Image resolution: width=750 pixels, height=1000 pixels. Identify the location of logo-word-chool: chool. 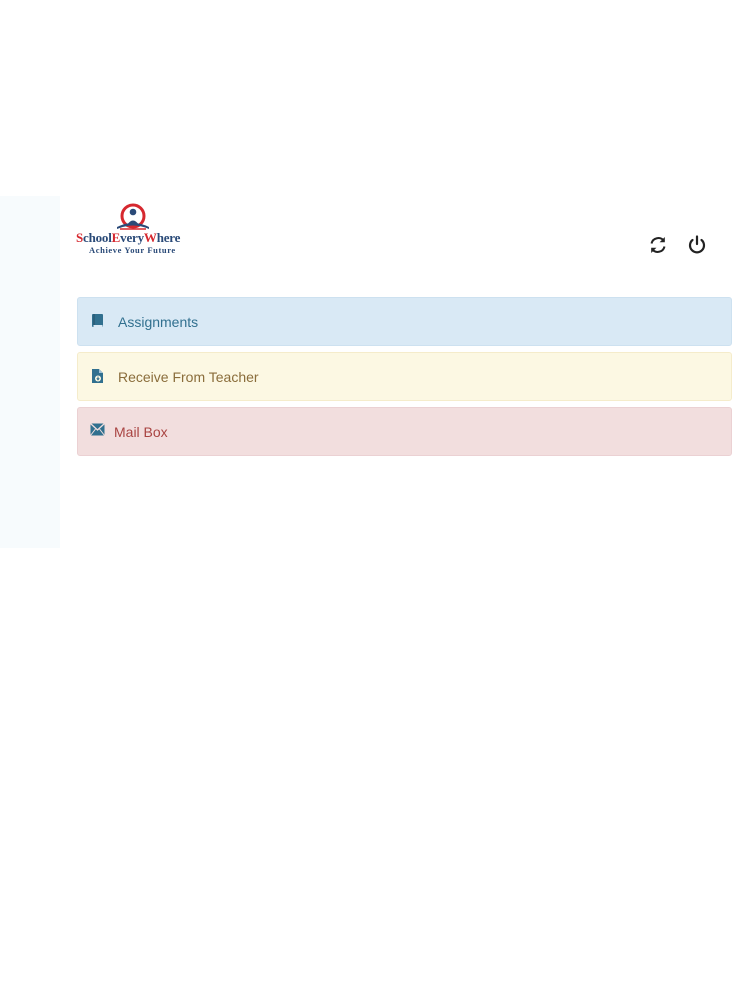
(97, 237).